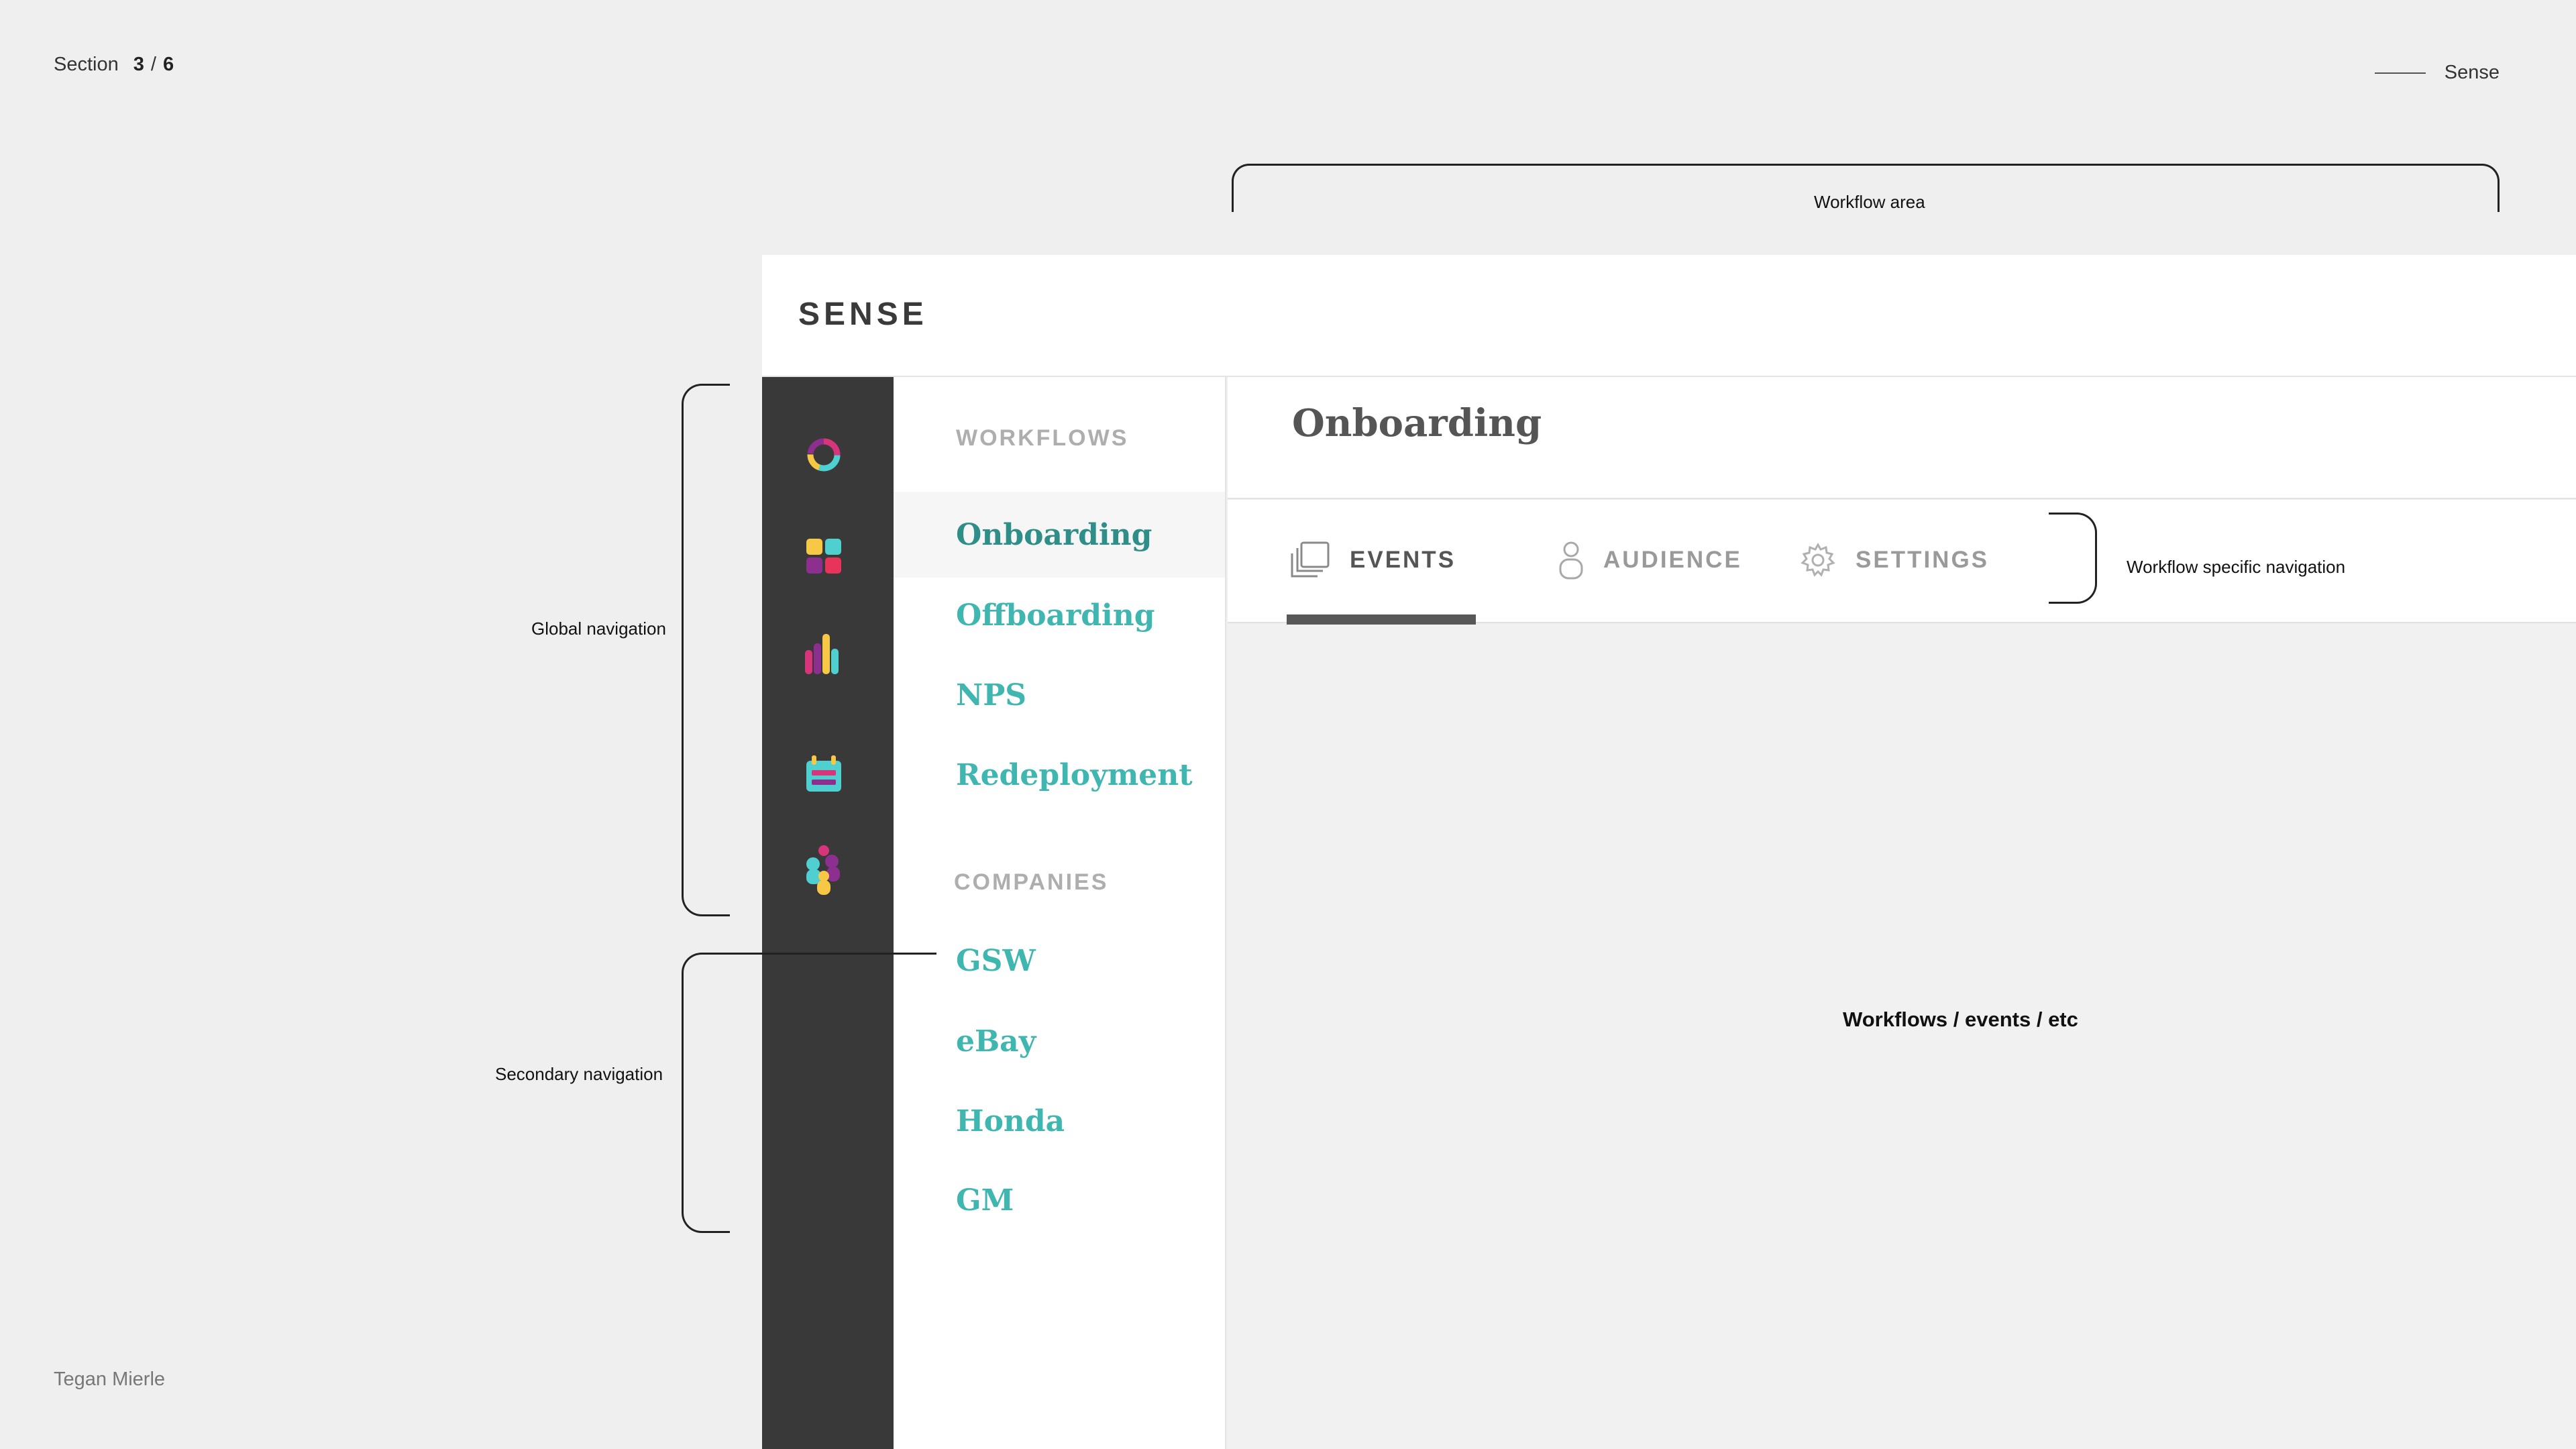 The image size is (2576, 1449). Describe the element at coordinates (823, 954) in the screenshot. I see `secondary-navigation-connector` at that location.